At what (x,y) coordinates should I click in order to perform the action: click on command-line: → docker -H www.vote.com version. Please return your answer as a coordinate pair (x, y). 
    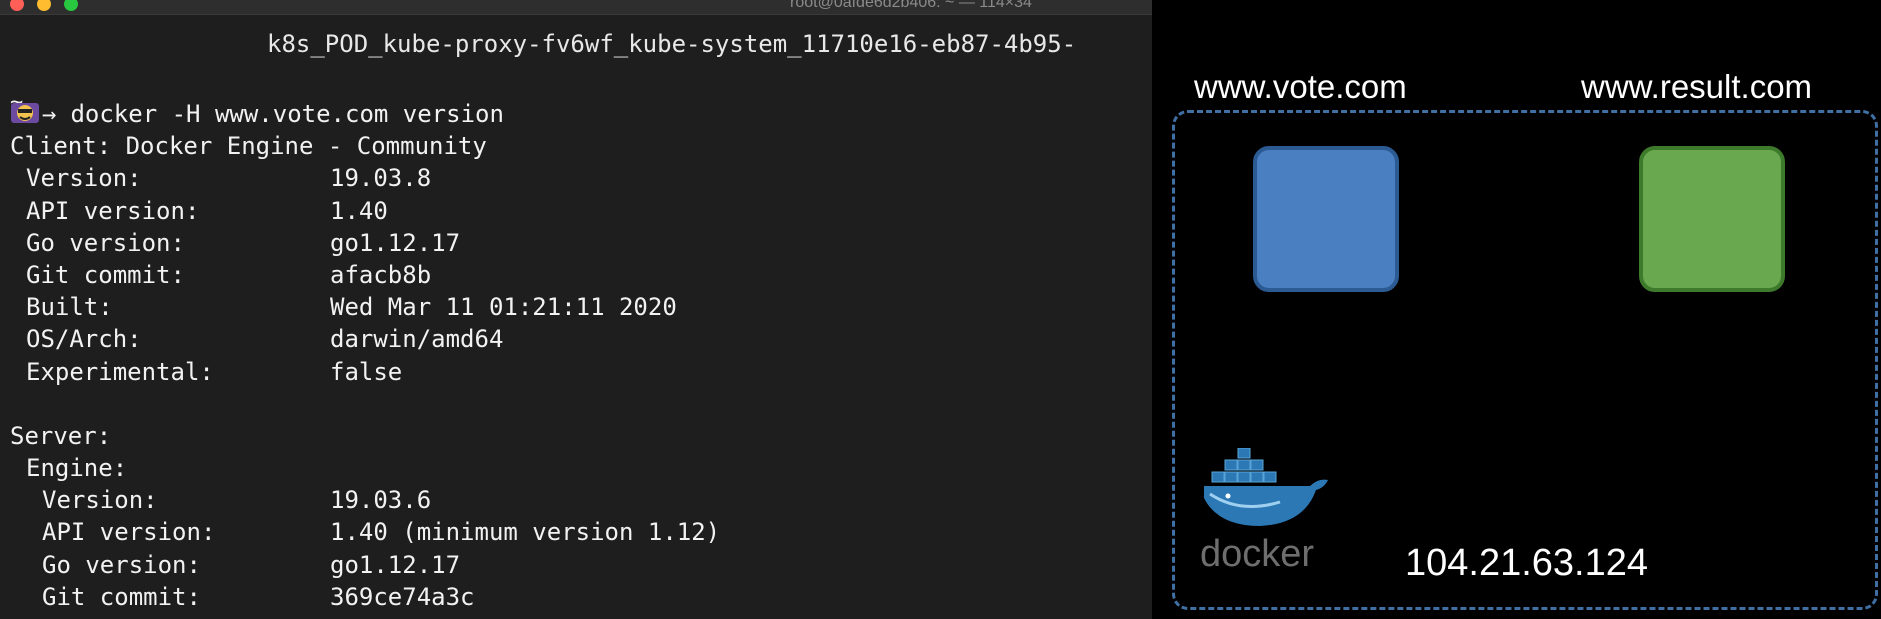
    Looking at the image, I should click on (257, 114).